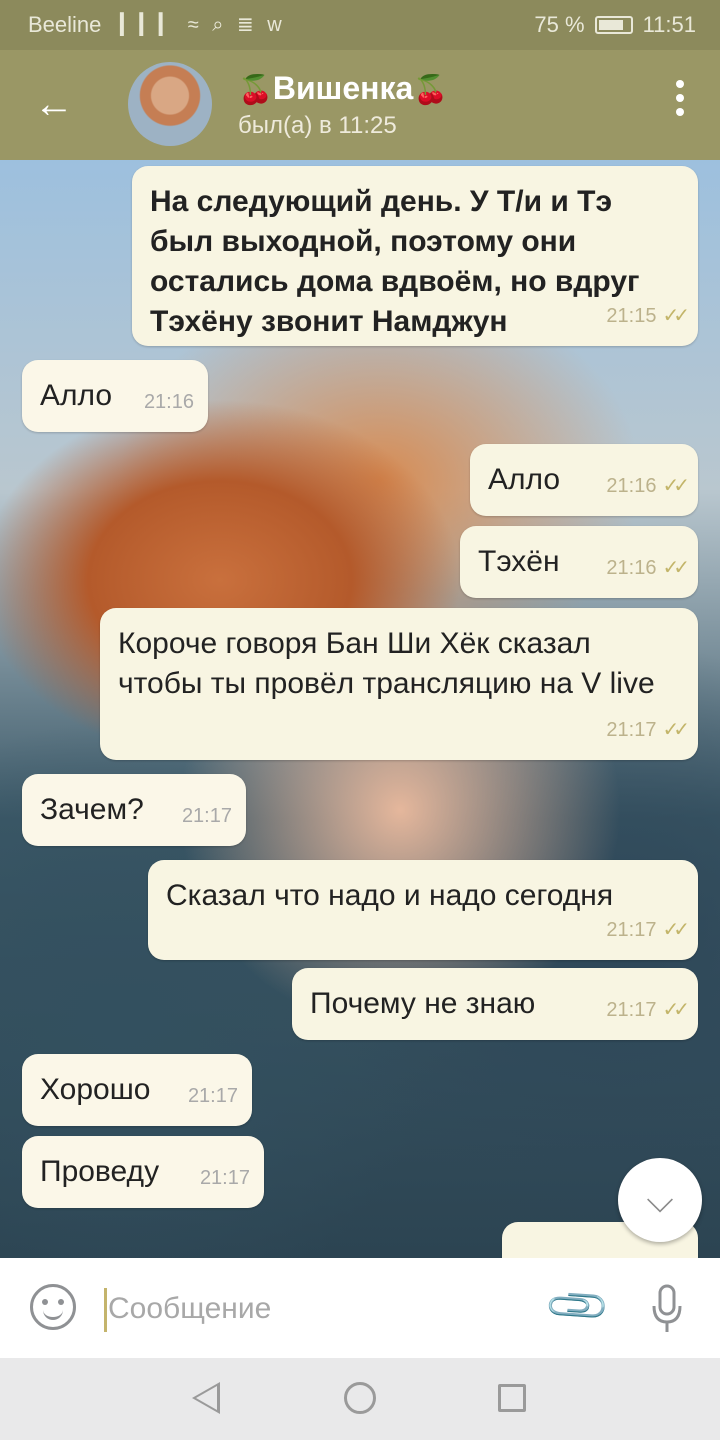 The image size is (720, 1440). Describe the element at coordinates (143, 1172) in the screenshot. I see `message-bubble: Проведу 21:17` at that location.